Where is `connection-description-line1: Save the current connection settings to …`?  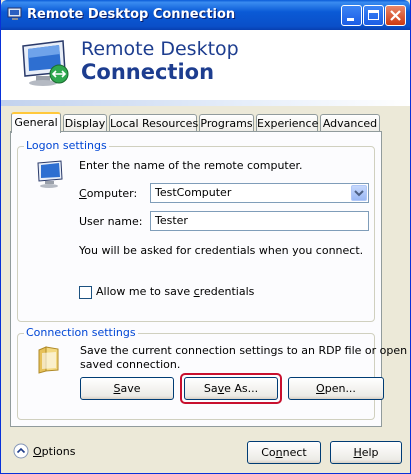
connection-description-line1: Save the current connection settings to … is located at coordinates (245, 350).